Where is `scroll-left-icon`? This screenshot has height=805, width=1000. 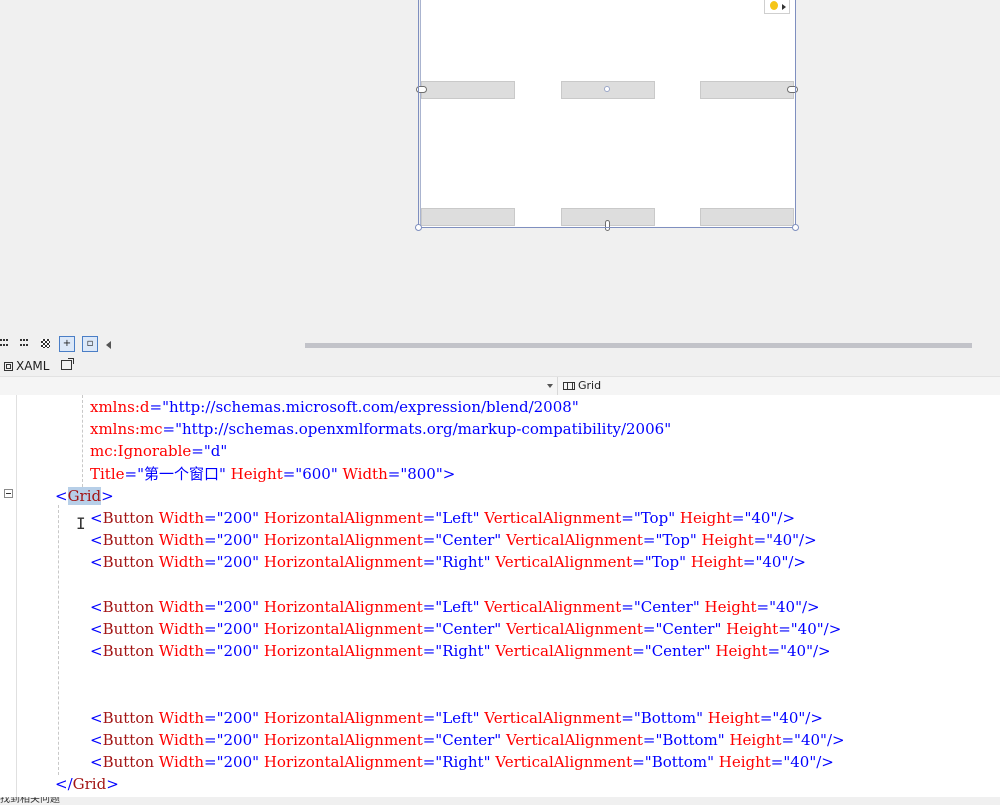
scroll-left-icon is located at coordinates (108, 345).